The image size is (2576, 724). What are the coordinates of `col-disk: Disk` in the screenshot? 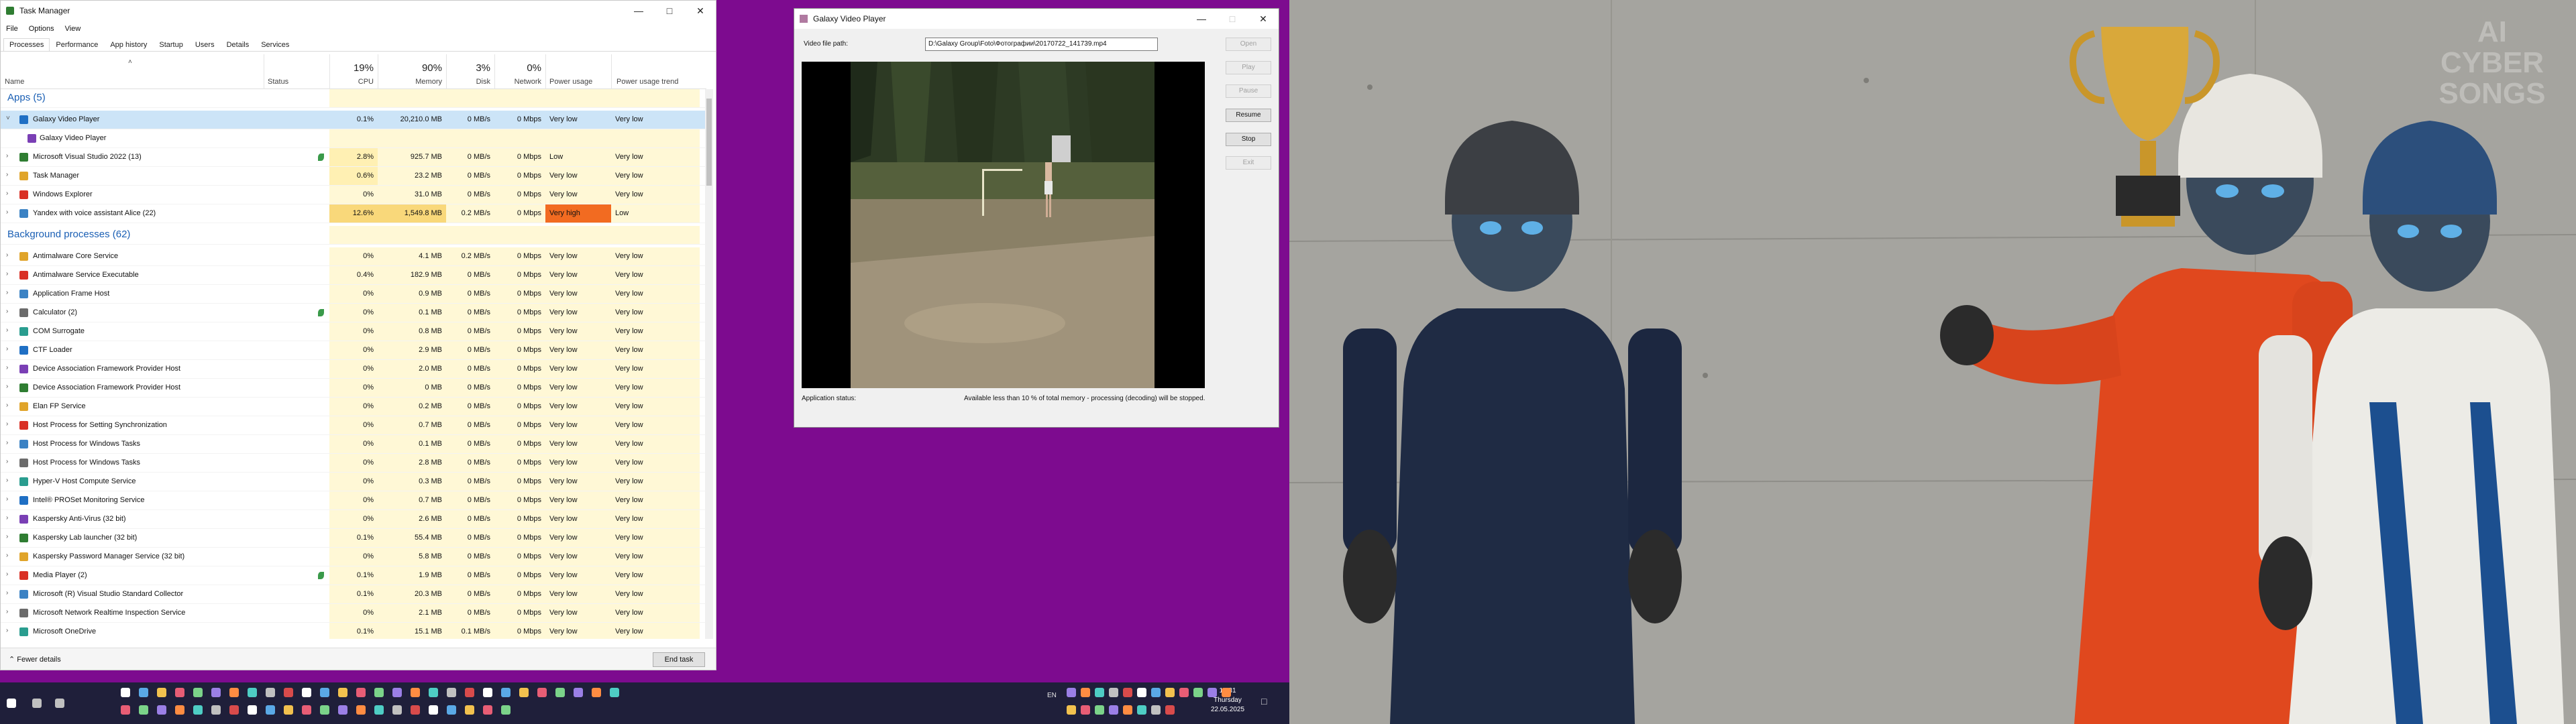 It's located at (468, 82).